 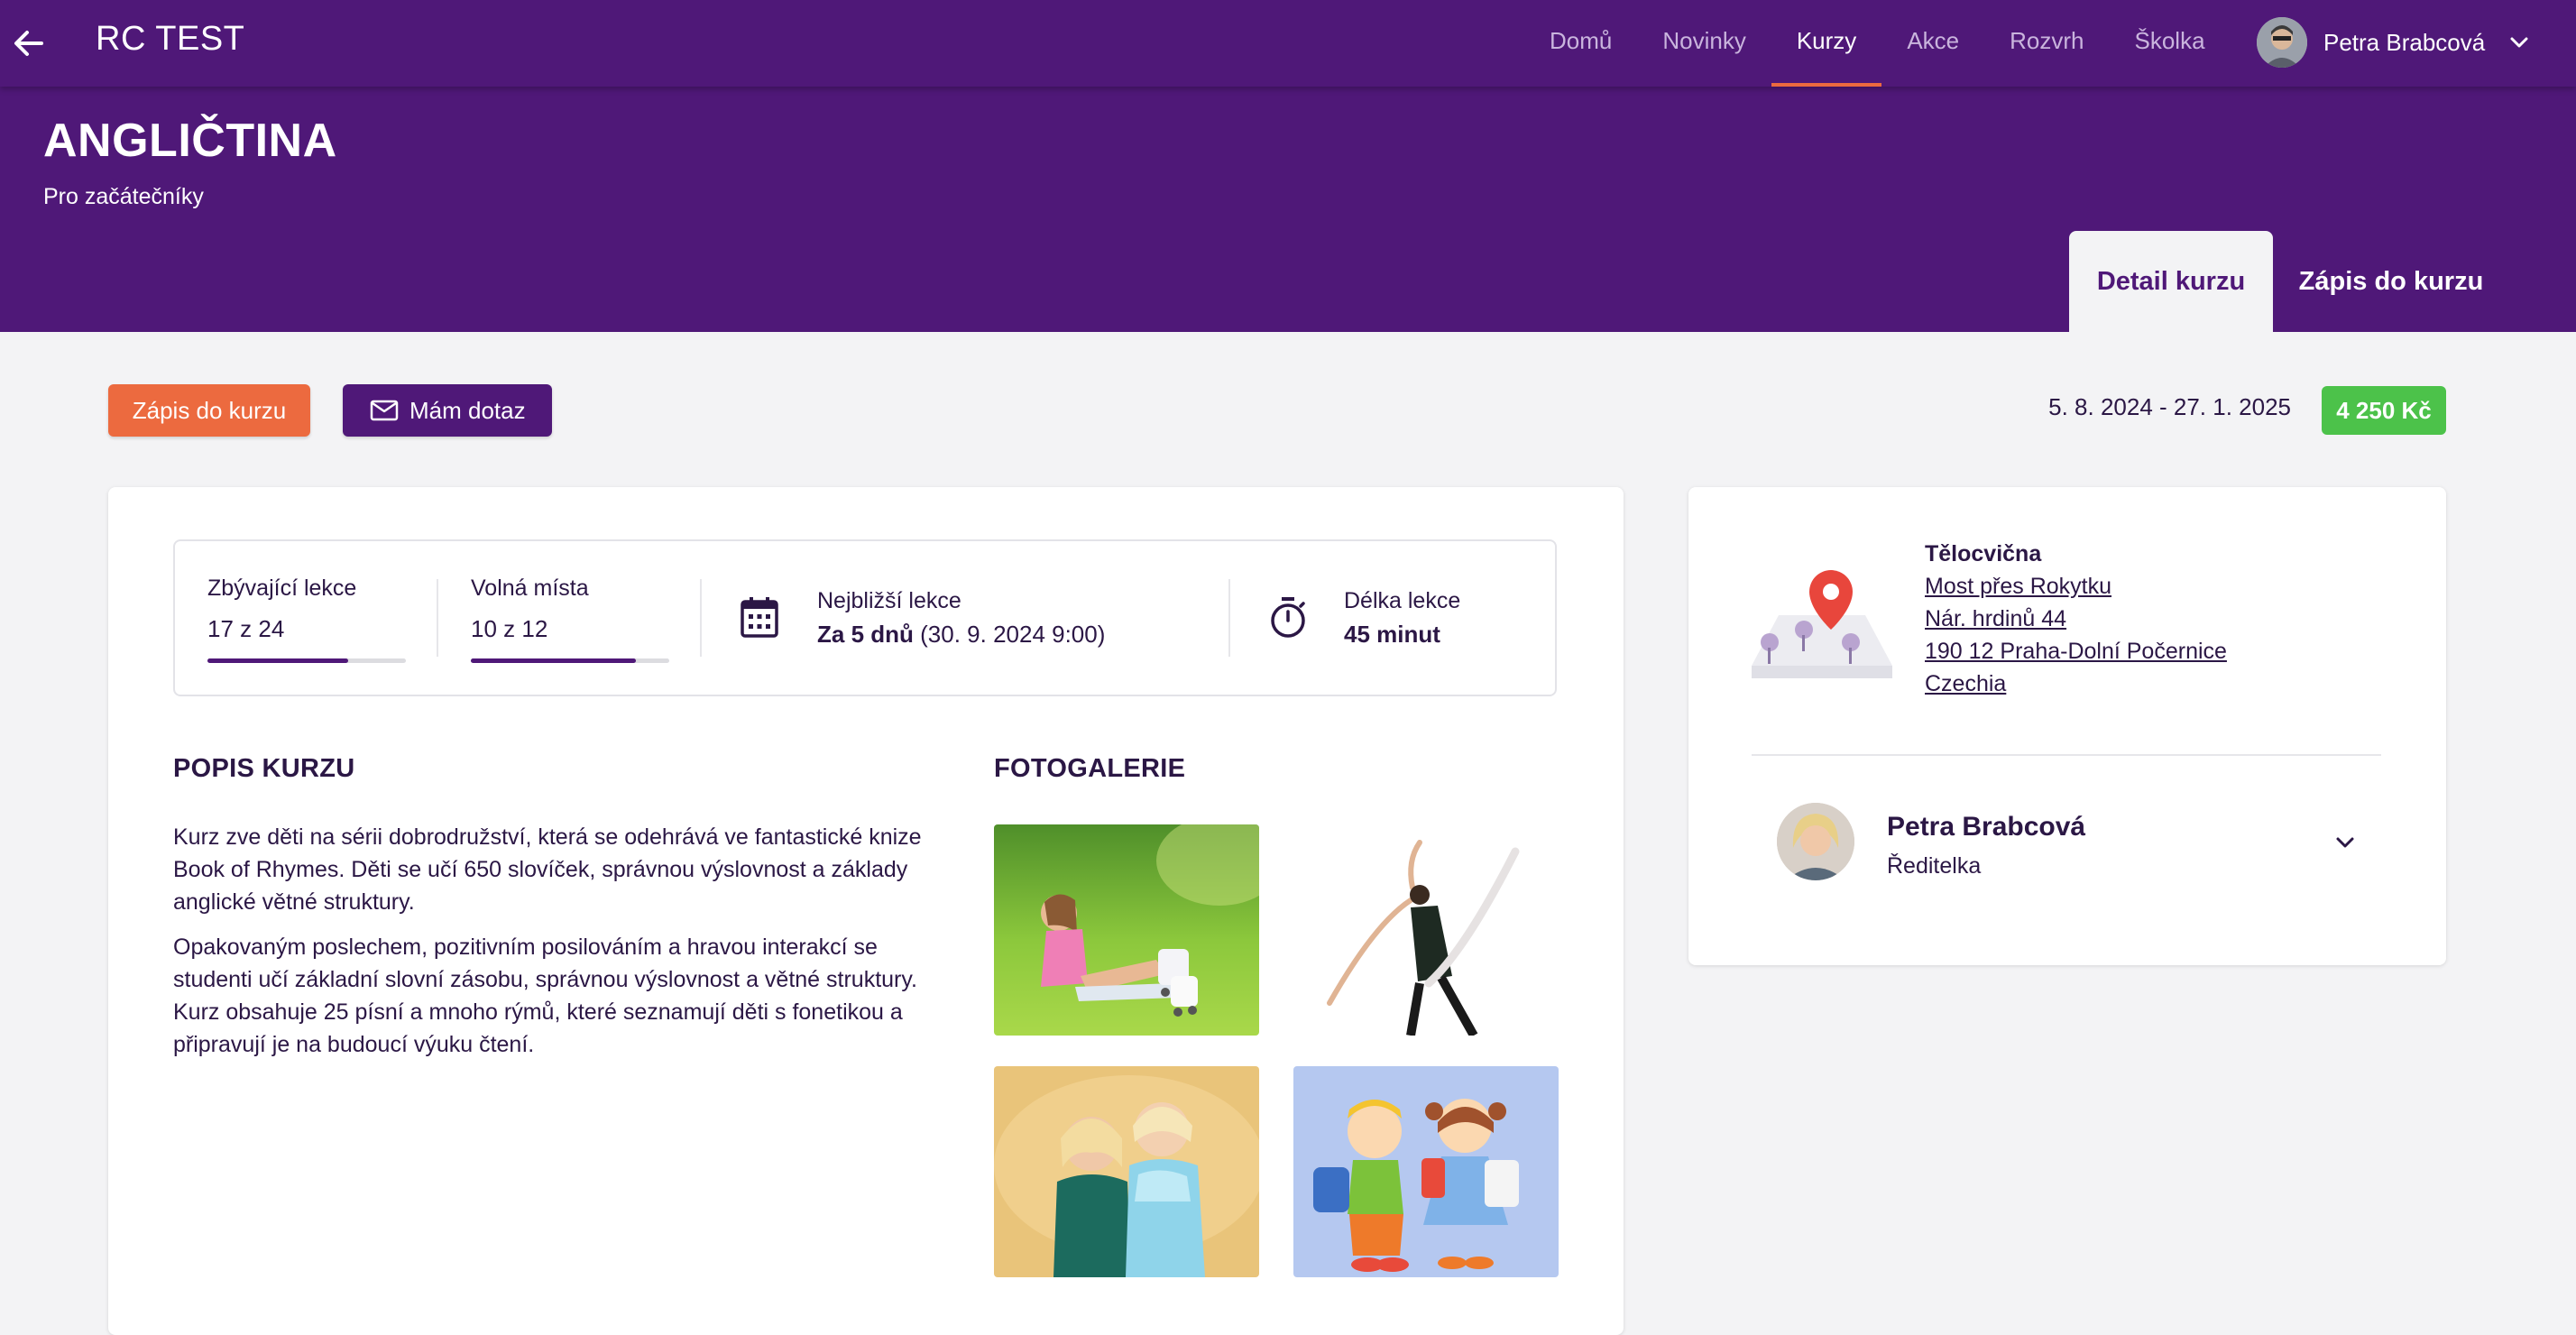 I want to click on enroll-button: Zápis do kurzu, so click(x=209, y=410).